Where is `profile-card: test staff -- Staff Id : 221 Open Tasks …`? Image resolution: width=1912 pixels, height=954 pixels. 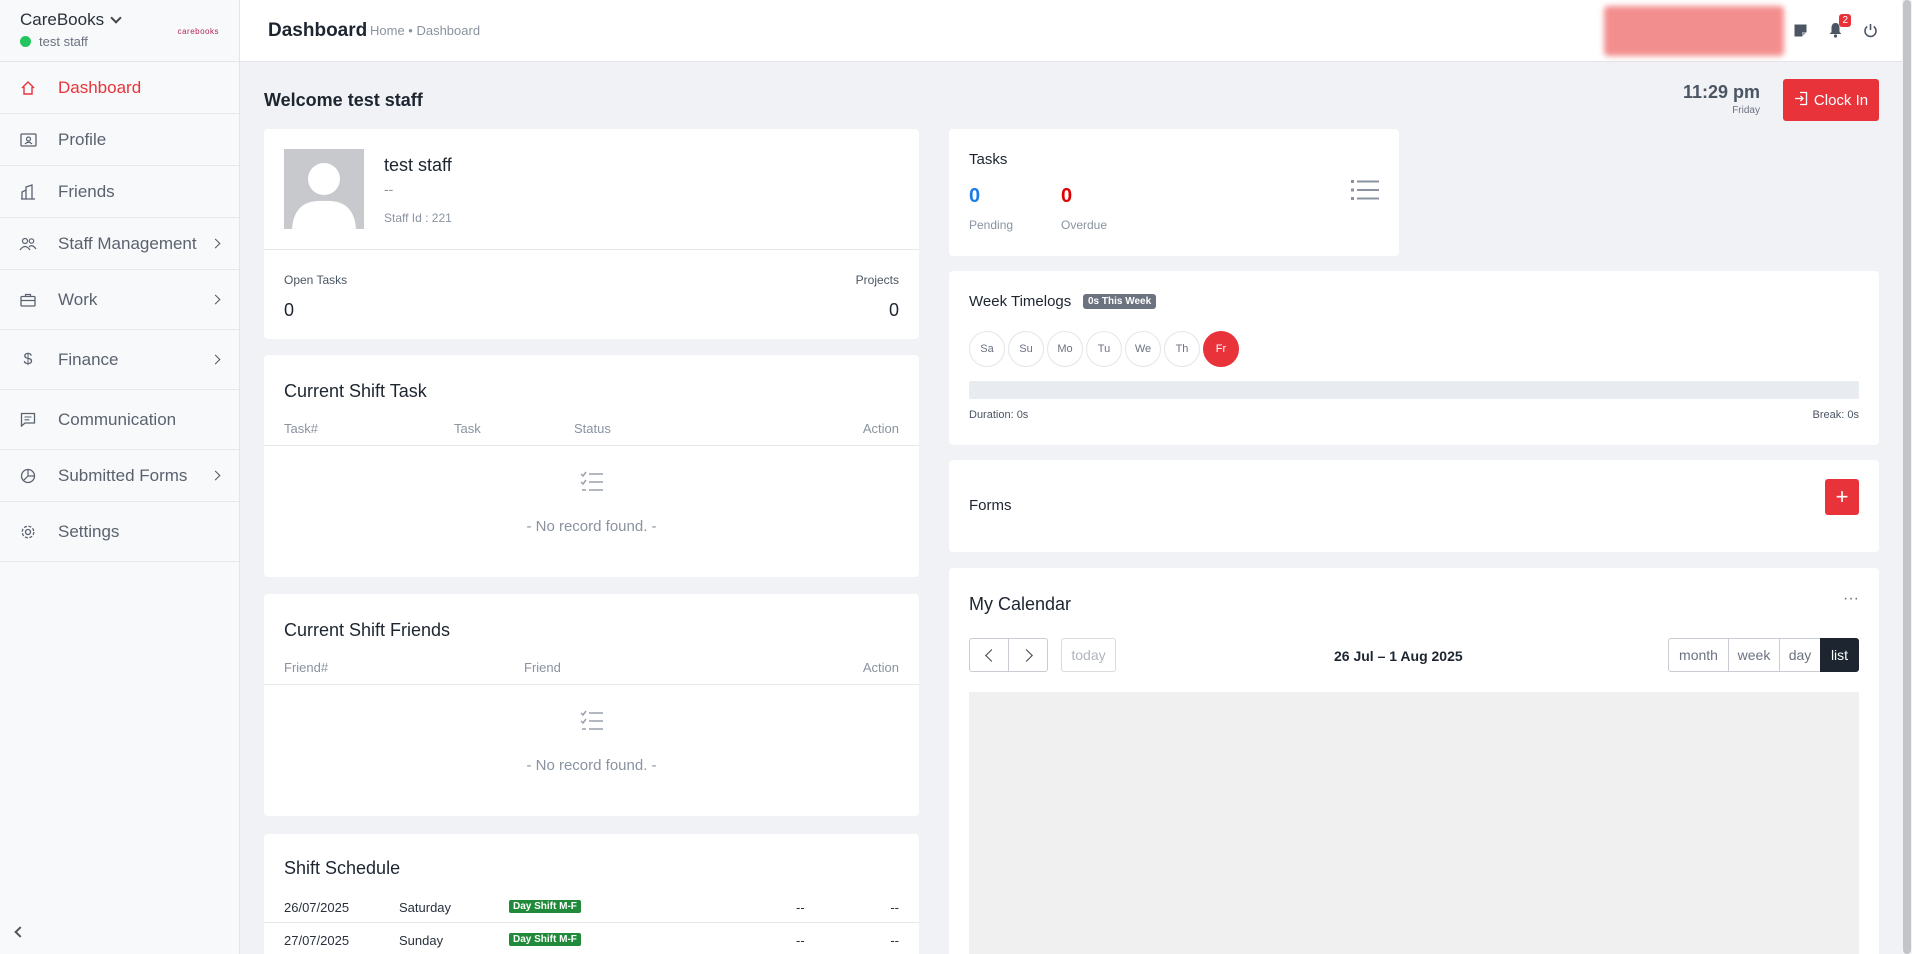 profile-card: test staff -- Staff Id : 221 Open Tasks … is located at coordinates (591, 234).